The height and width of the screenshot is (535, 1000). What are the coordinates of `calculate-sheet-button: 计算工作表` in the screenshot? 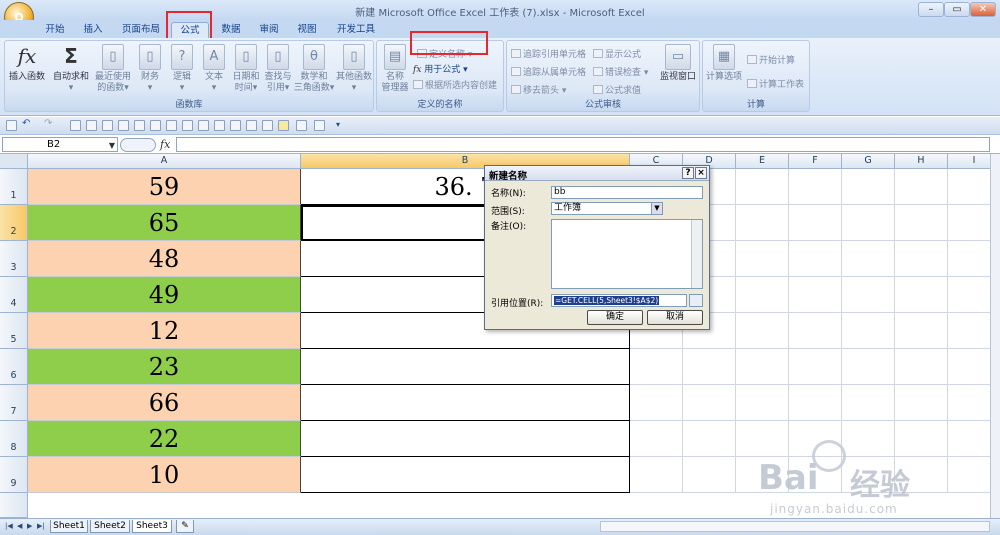 It's located at (775, 83).